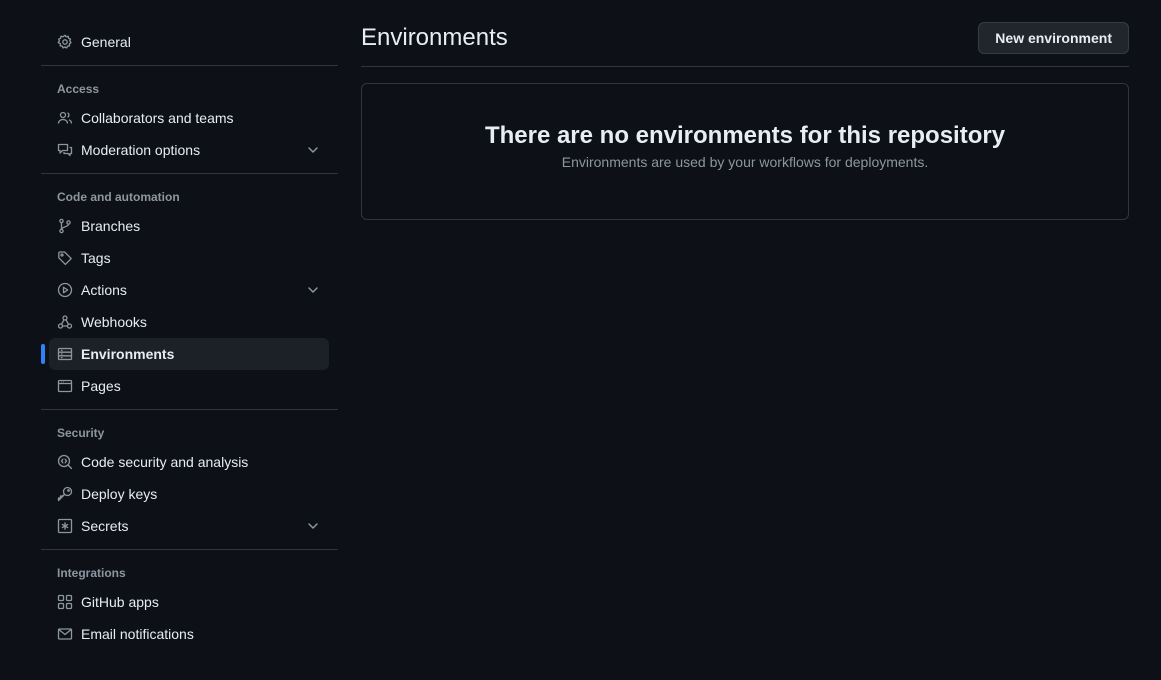 The width and height of the screenshot is (1161, 680). What do you see at coordinates (120, 602) in the screenshot?
I see `sidebar-item-label: GitHub apps` at bounding box center [120, 602].